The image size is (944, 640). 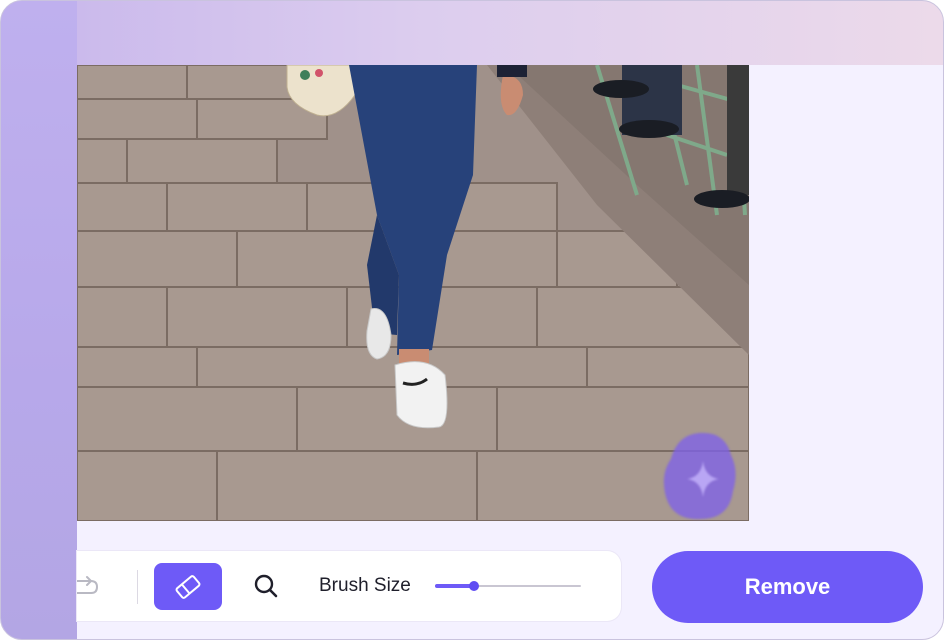 What do you see at coordinates (508, 586) in the screenshot?
I see `brush-size-slider` at bounding box center [508, 586].